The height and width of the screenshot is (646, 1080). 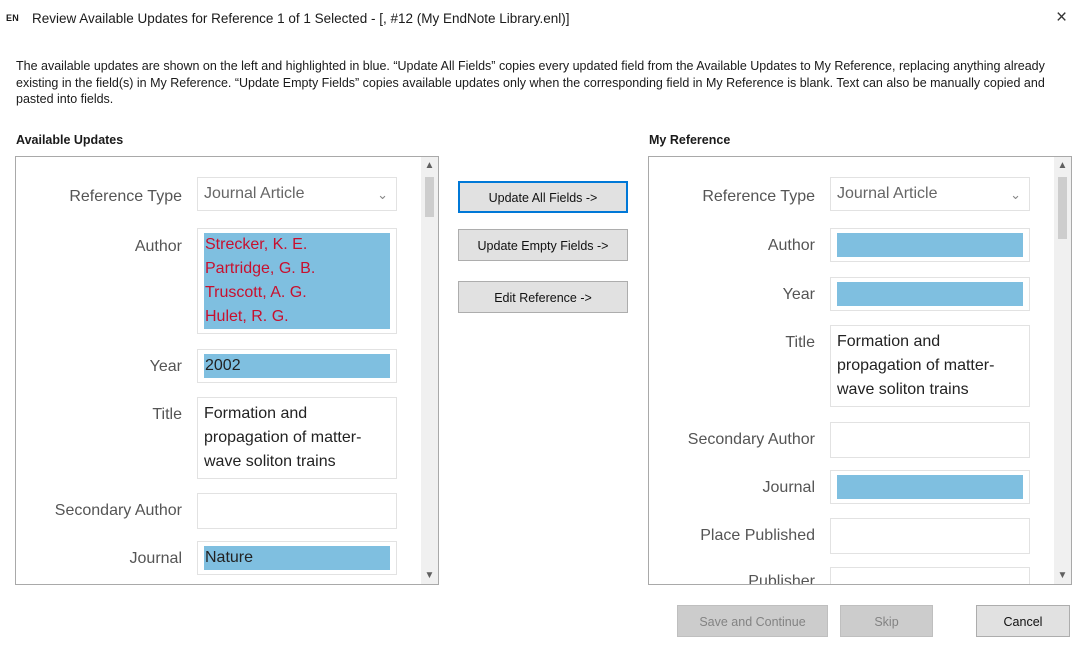 I want to click on journal-highlight, so click(x=930, y=487).